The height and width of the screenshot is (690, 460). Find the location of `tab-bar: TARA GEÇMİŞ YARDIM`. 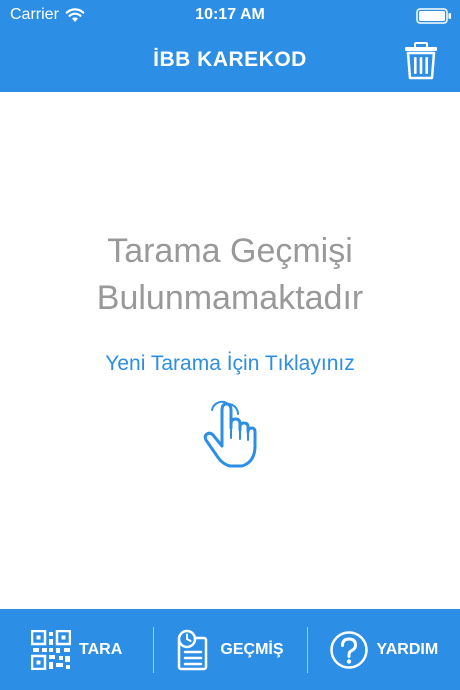

tab-bar: TARA GEÇMİŞ YARDIM is located at coordinates (230, 649).